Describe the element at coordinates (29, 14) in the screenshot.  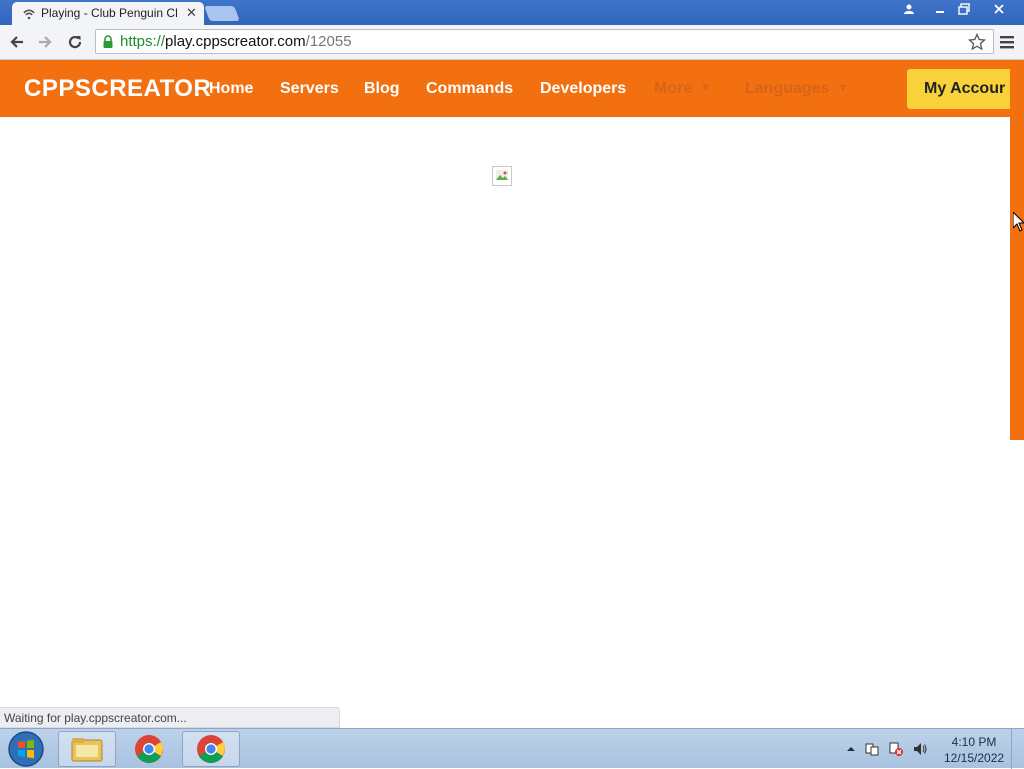
I see `loading-icon` at that location.